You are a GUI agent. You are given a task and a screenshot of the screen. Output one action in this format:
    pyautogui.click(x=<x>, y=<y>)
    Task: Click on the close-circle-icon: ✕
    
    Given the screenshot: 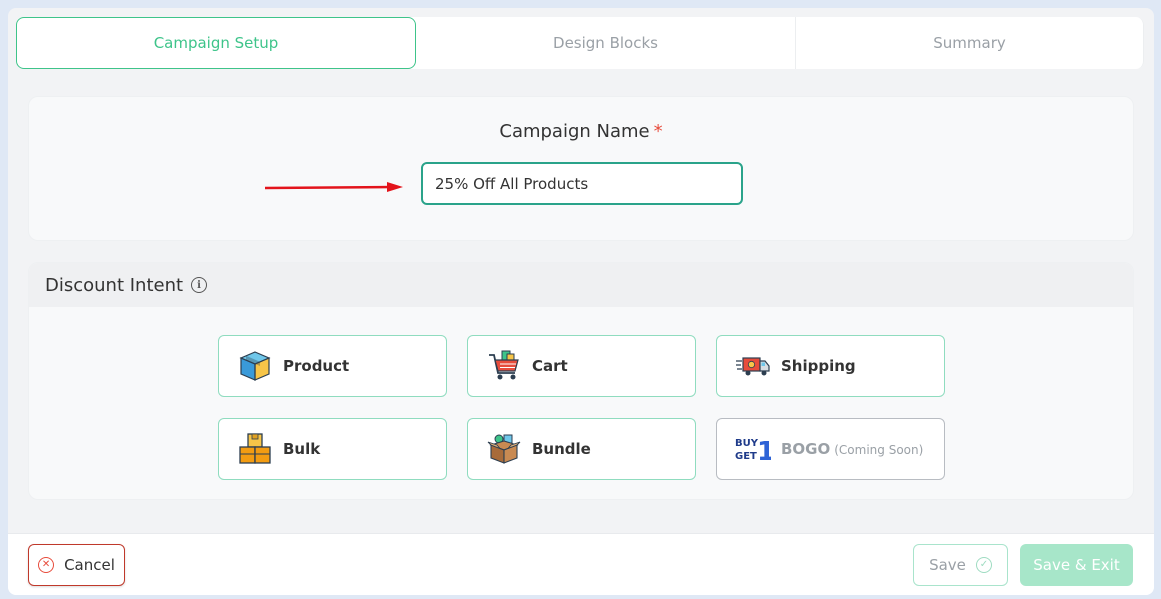 What is the action you would take?
    pyautogui.click(x=46, y=565)
    